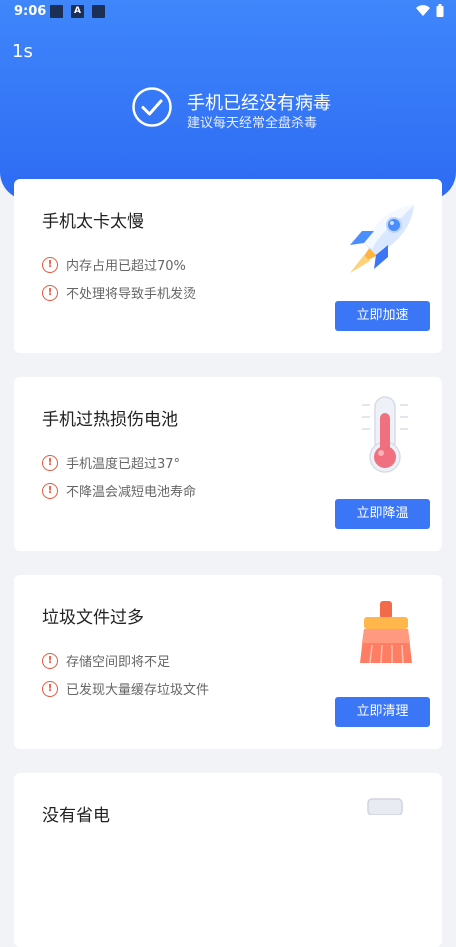  I want to click on warning-item: ! 不降温会减短电池寿命, so click(119, 490).